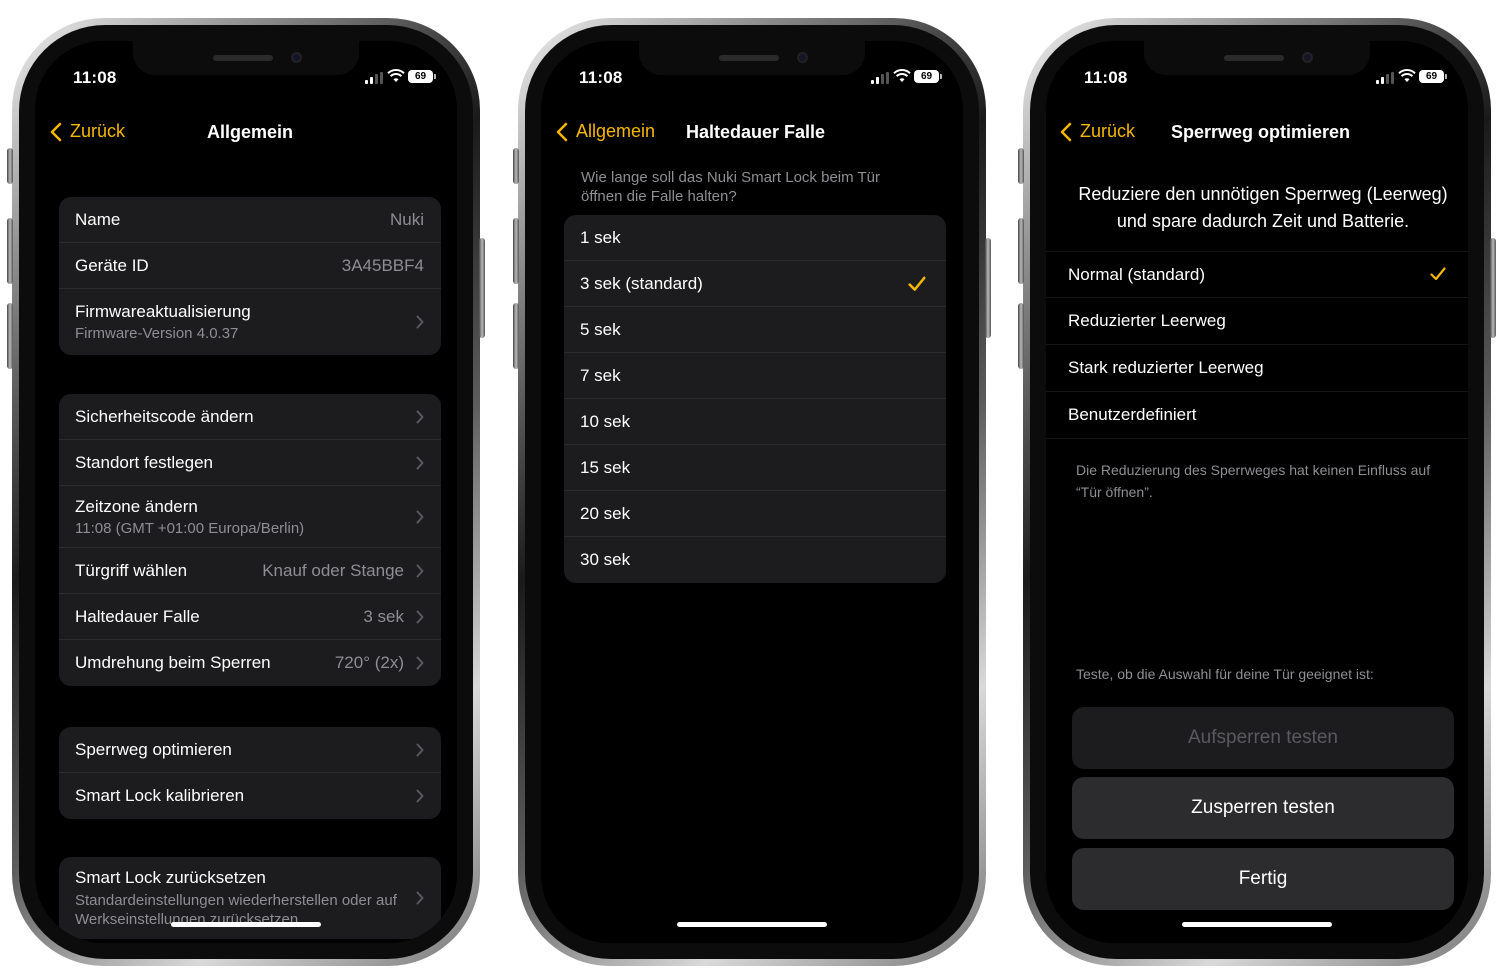 The height and width of the screenshot is (980, 1500). What do you see at coordinates (163, 311) in the screenshot?
I see `row-label: Firmwareaktualisierung` at bounding box center [163, 311].